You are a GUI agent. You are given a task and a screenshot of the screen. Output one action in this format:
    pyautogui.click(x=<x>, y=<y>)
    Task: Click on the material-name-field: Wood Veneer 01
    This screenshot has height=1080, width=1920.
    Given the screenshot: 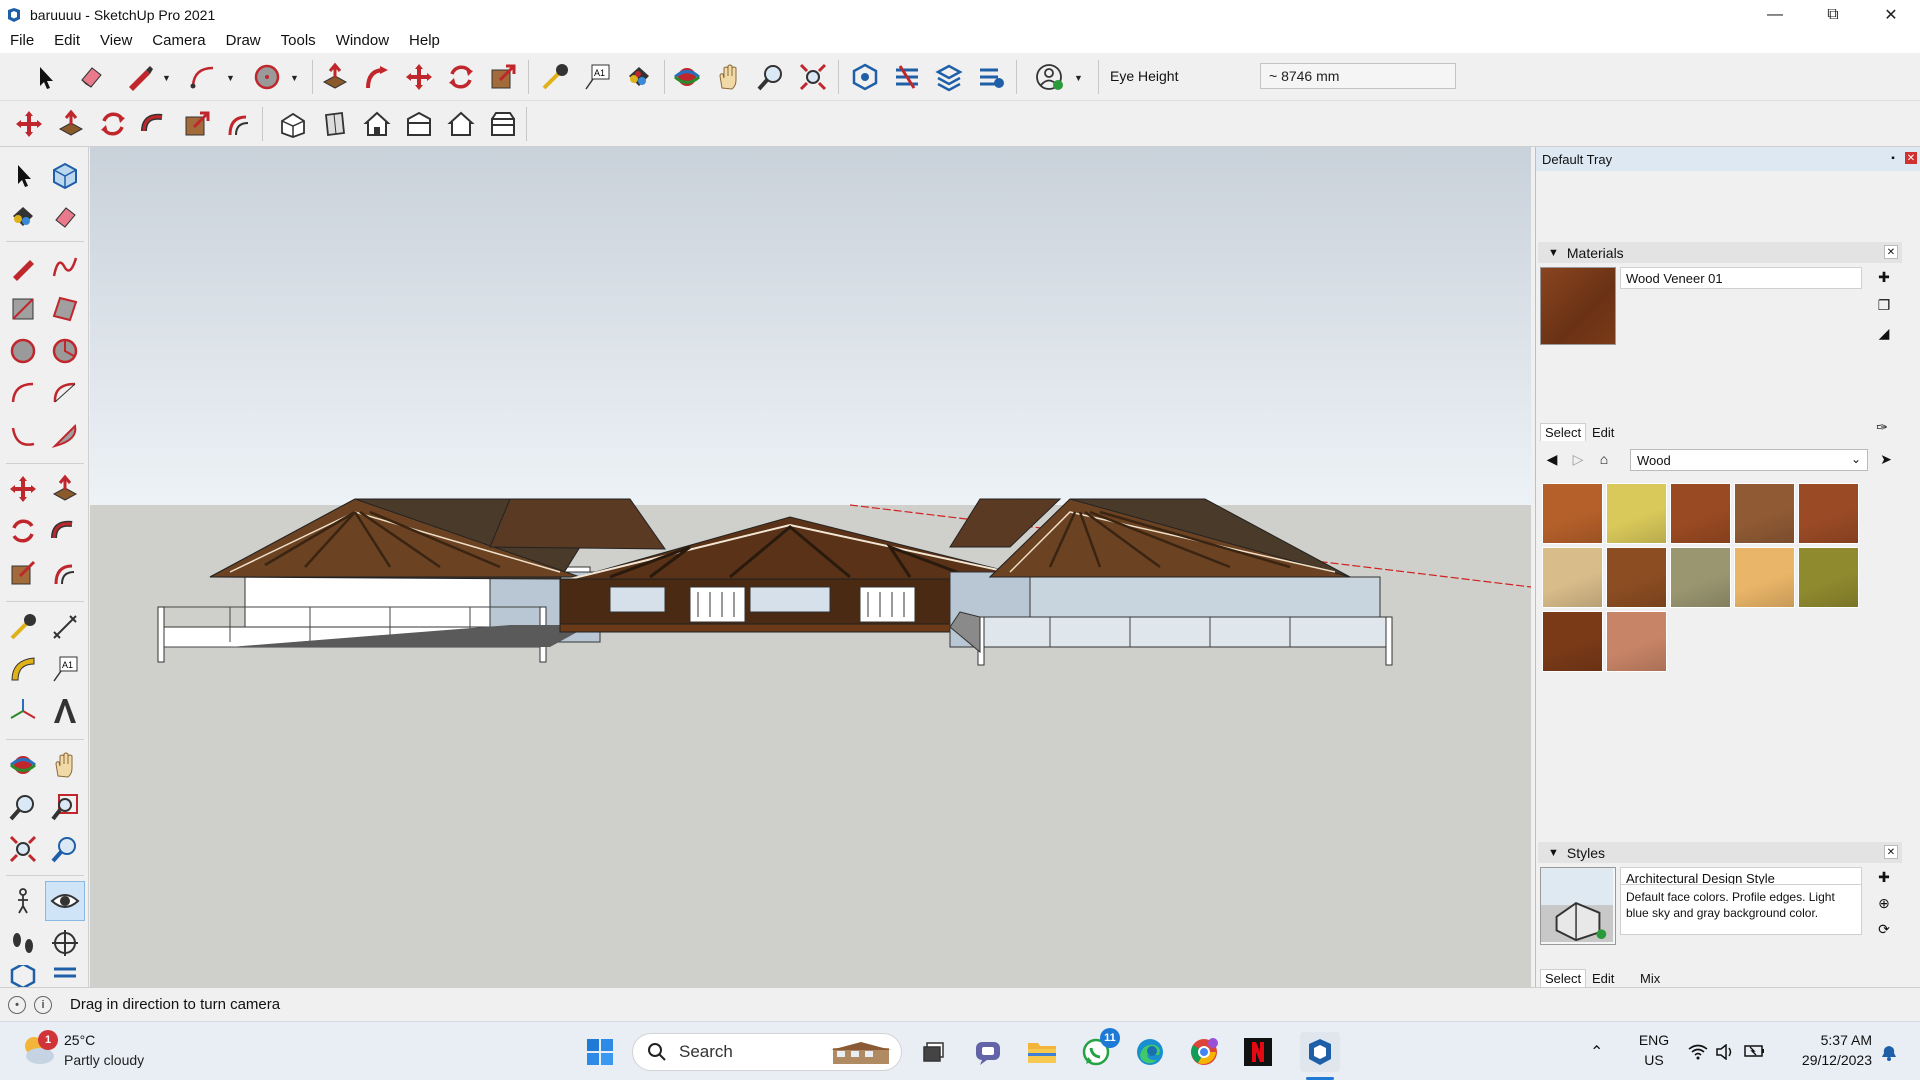 What is the action you would take?
    pyautogui.click(x=1741, y=278)
    